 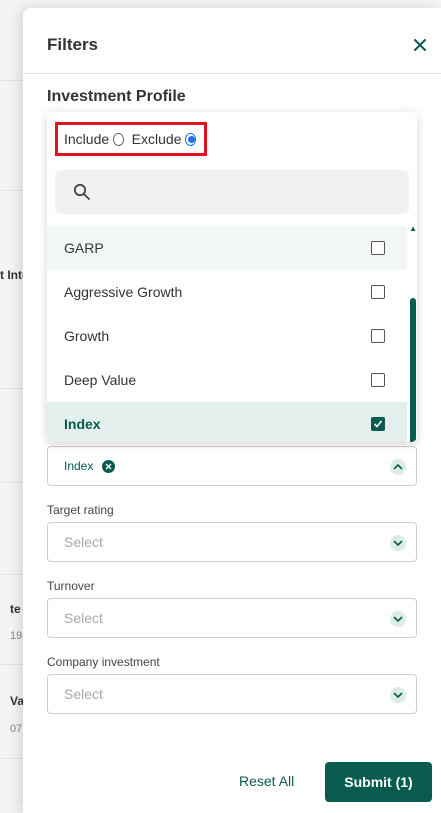 What do you see at coordinates (413, 436) in the screenshot?
I see `scroll-down-arrow-icon: ▼` at bounding box center [413, 436].